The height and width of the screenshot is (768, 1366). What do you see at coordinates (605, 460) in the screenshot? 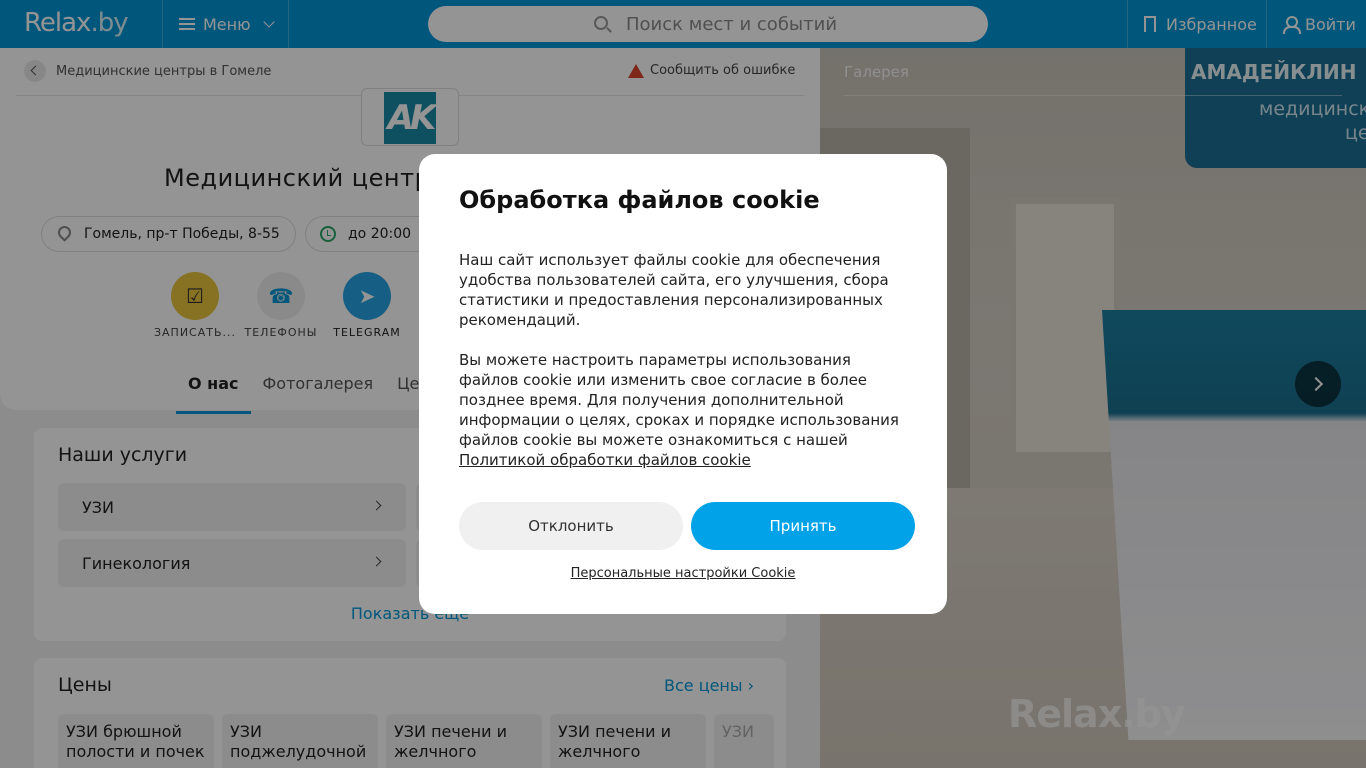
I see `cookie-policy-link: Политикой обработки файлов cookie` at bounding box center [605, 460].